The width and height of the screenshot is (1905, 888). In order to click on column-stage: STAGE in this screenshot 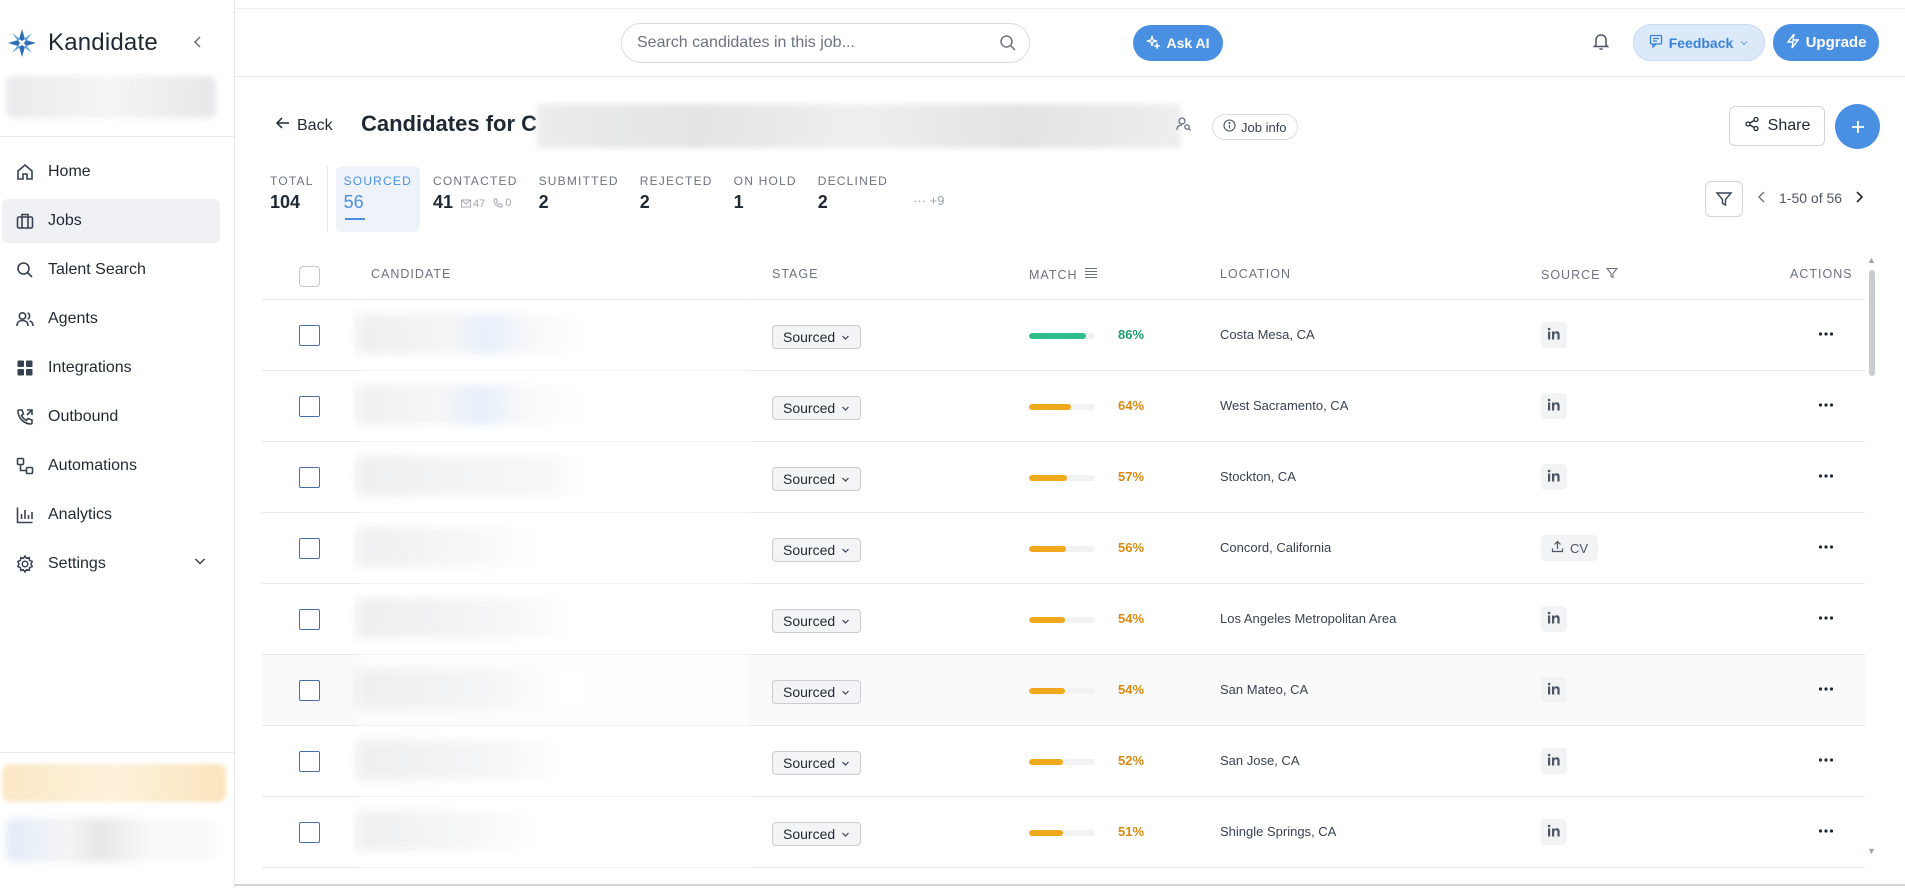, I will do `click(795, 274)`.